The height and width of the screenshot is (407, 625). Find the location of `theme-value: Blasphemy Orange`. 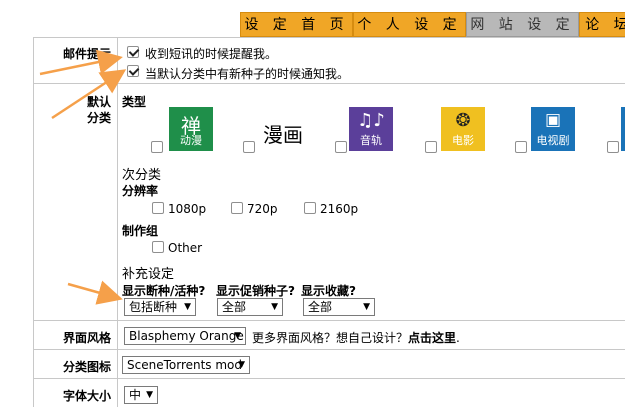

theme-value: Blasphemy Orange is located at coordinates (186, 336).